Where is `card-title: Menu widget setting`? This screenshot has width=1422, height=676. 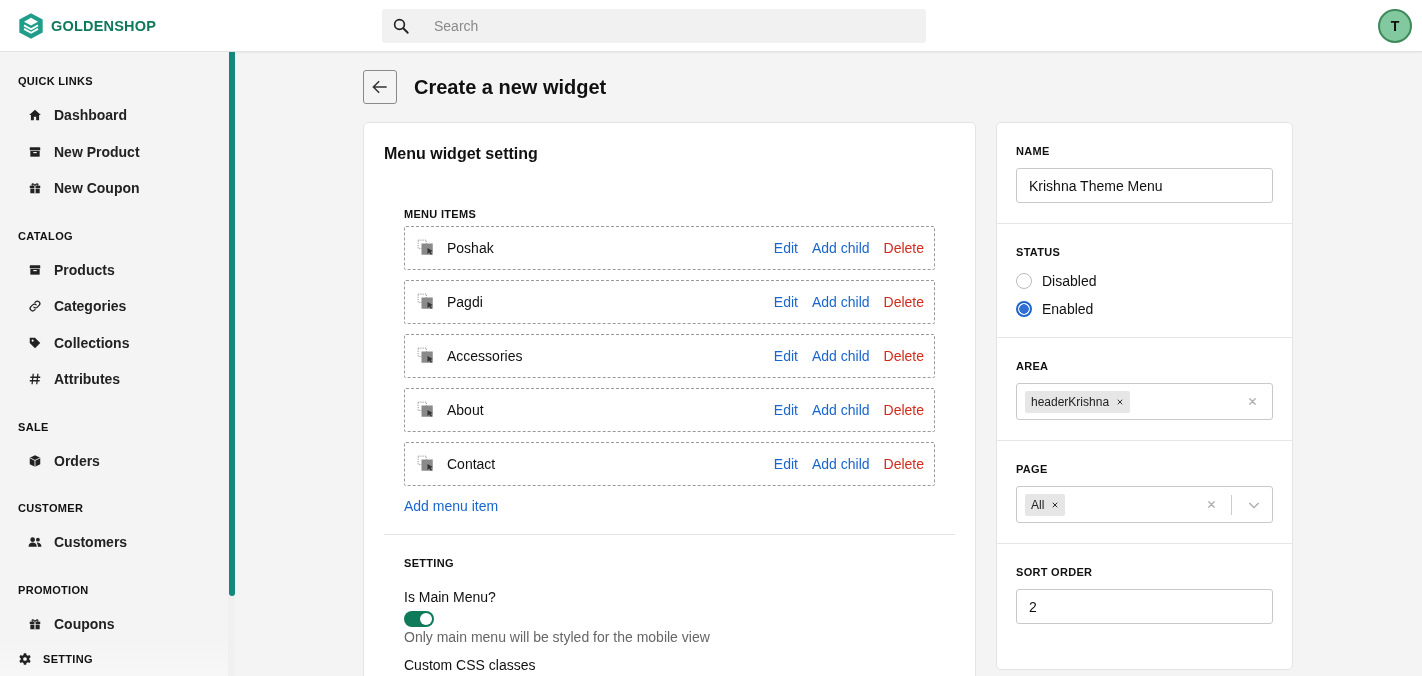 card-title: Menu widget setting is located at coordinates (461, 154).